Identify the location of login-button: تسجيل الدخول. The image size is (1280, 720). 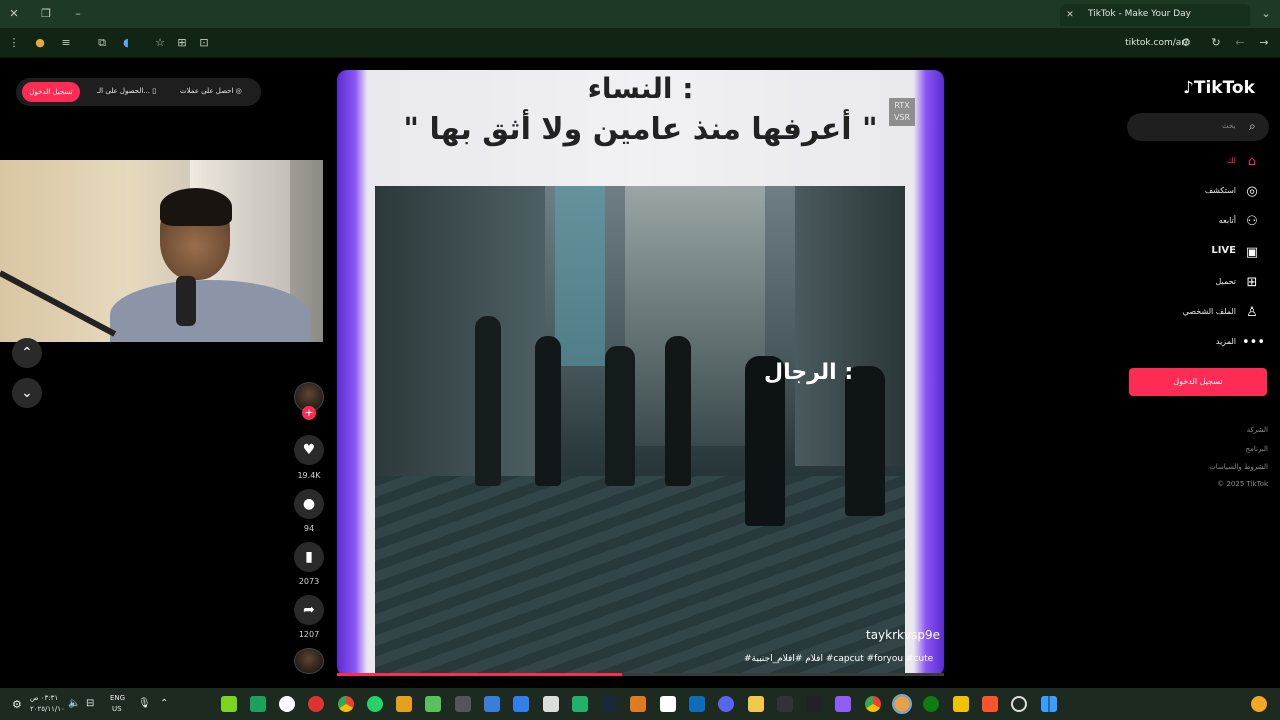
(1198, 382).